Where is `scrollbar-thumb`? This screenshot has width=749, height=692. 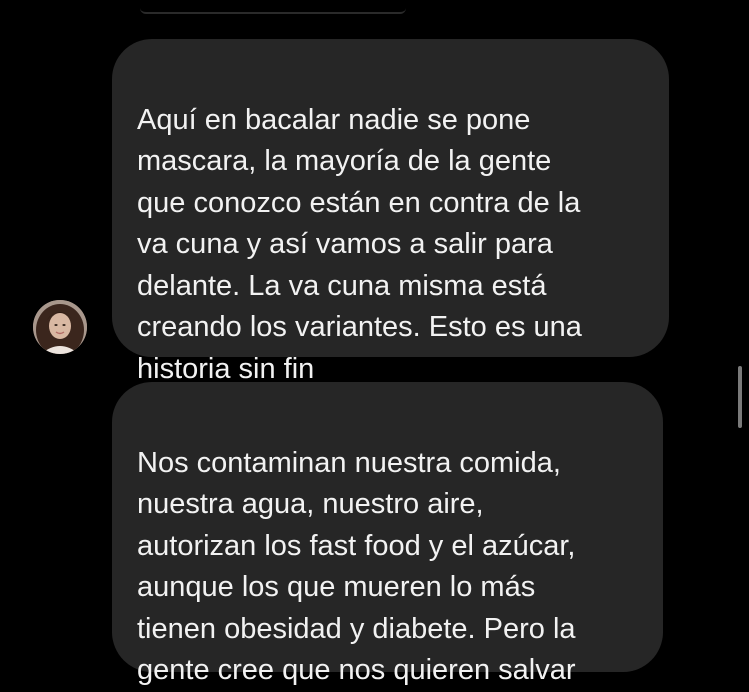 scrollbar-thumb is located at coordinates (740, 397).